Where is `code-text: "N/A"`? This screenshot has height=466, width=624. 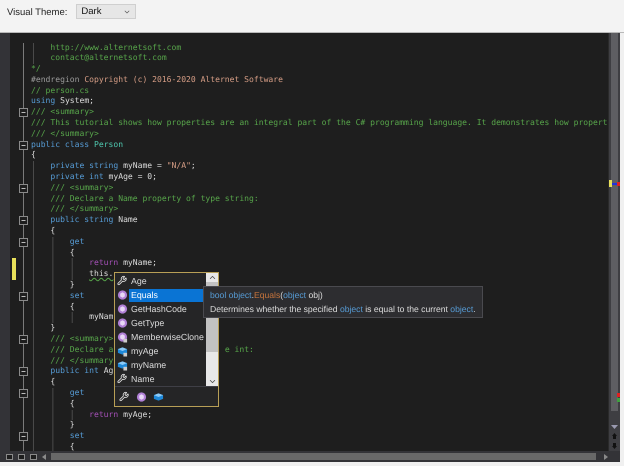
code-text: "N/A" is located at coordinates (178, 165).